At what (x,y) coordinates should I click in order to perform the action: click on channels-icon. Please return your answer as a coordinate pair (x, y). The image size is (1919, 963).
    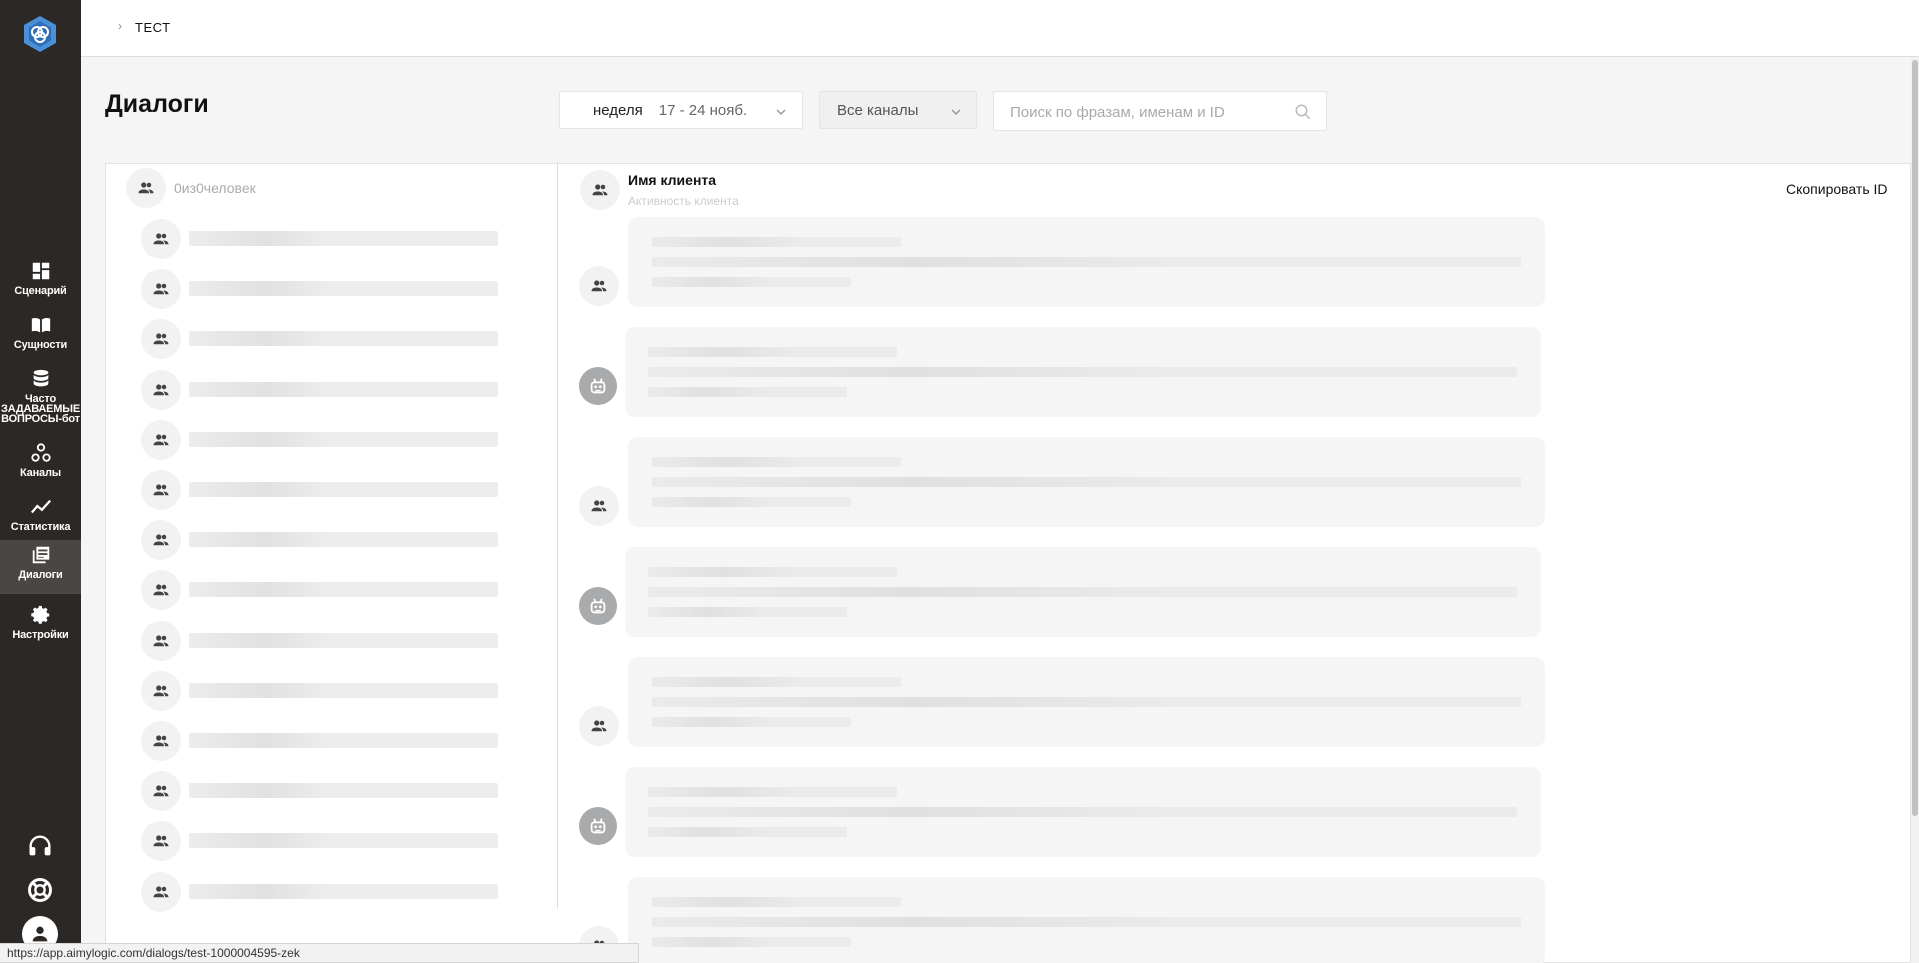
    Looking at the image, I should click on (40, 452).